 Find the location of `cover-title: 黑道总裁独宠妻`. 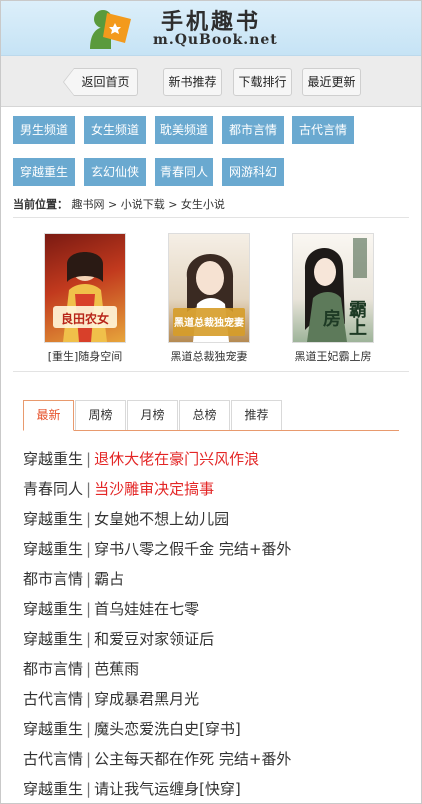

cover-title: 黑道总裁独宠妻 is located at coordinates (209, 323).